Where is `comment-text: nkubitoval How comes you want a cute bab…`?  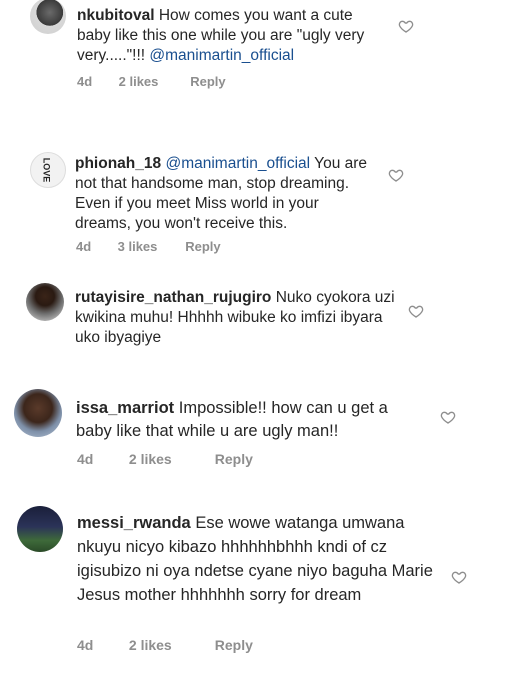
comment-text: nkubitoval How comes you want a cute bab… is located at coordinates (222, 36).